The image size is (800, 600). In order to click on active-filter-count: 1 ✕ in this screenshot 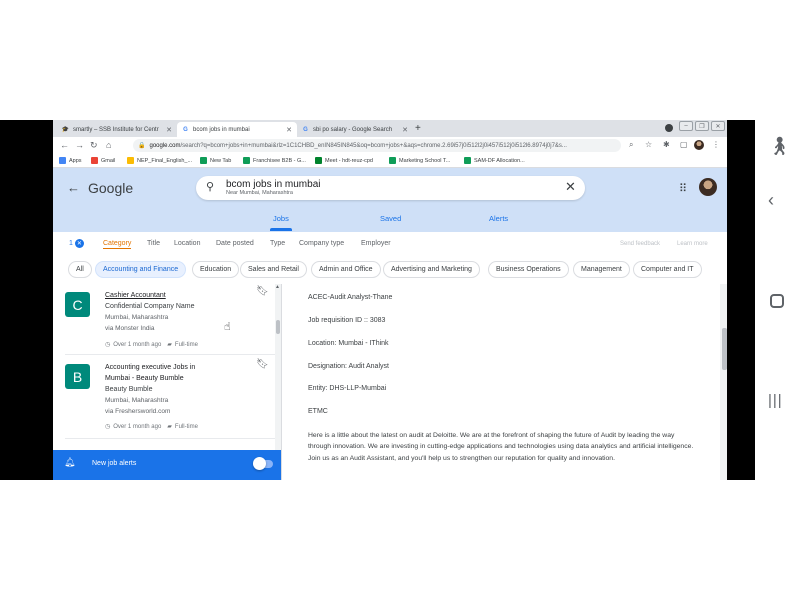, I will do `click(76, 243)`.